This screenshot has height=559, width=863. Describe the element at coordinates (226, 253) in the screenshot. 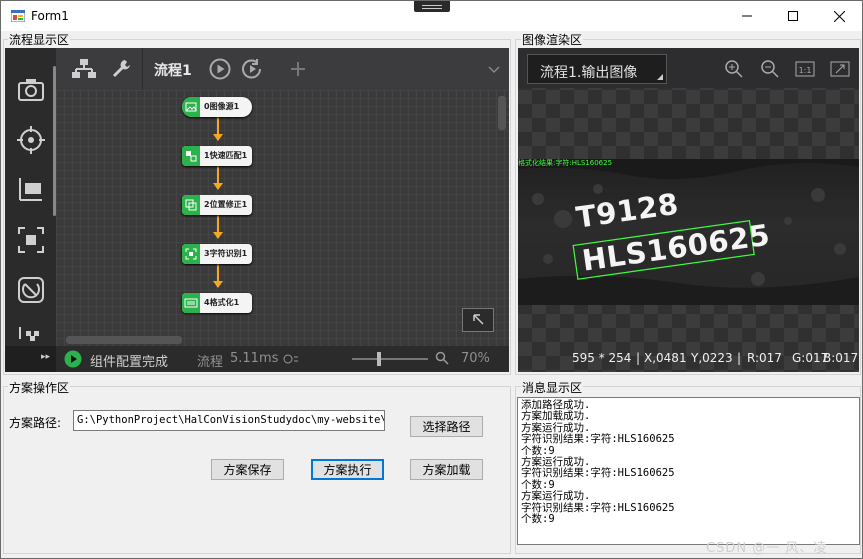

I see `node-label: 3字符识别1` at that location.